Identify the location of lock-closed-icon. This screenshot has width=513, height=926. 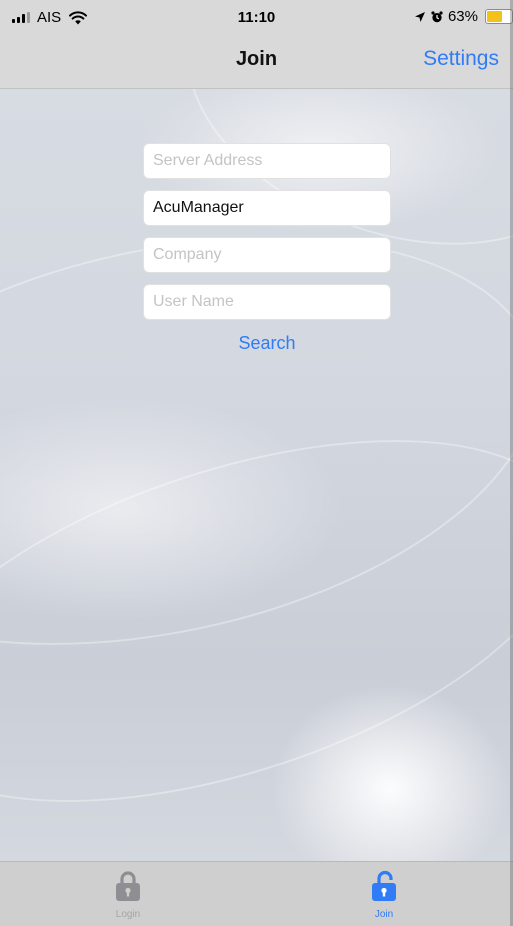
(128, 886).